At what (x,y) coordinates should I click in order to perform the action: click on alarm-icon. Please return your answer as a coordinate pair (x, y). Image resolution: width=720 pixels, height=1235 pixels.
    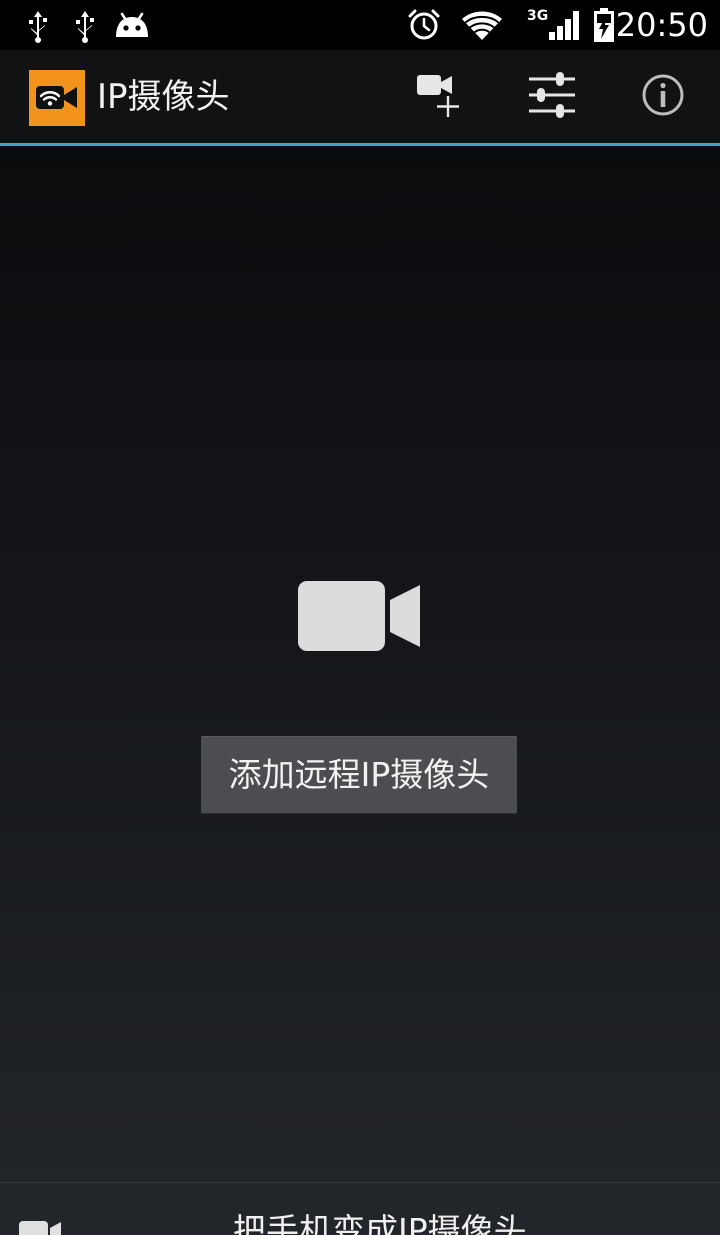
    Looking at the image, I should click on (424, 27).